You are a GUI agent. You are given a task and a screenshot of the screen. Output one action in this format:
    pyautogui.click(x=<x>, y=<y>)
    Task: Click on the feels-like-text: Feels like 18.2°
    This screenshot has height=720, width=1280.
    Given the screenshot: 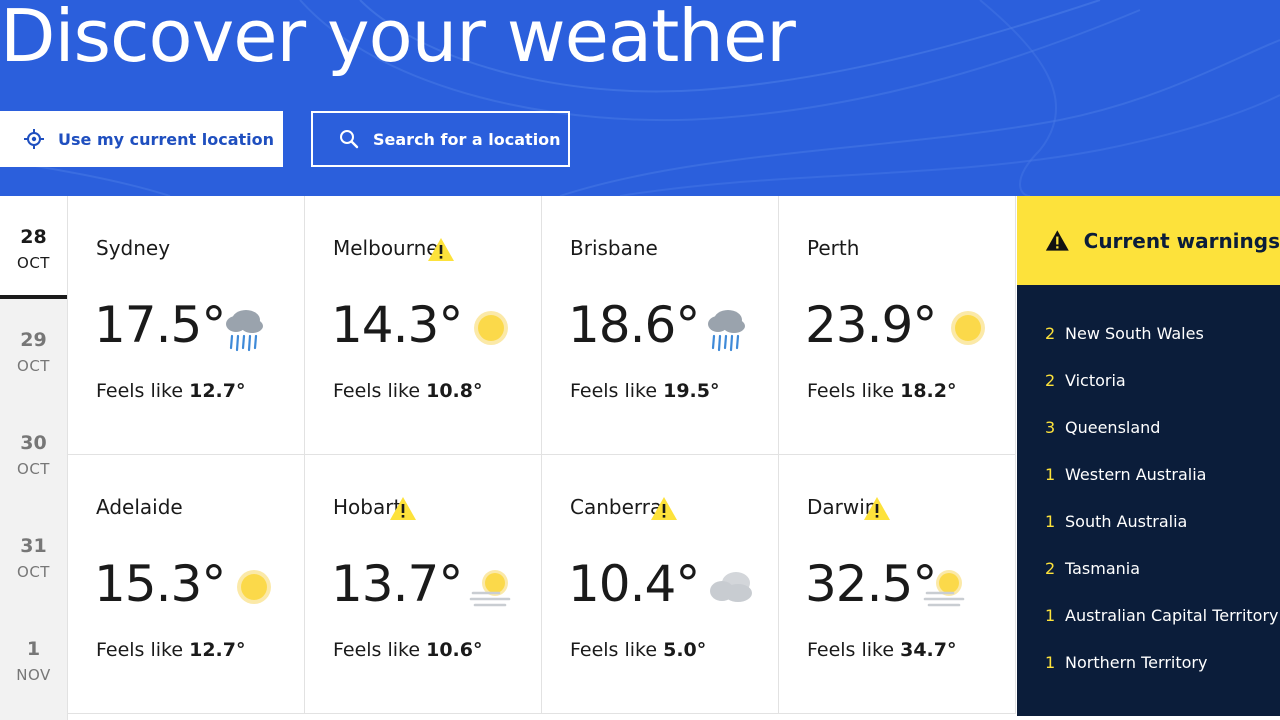 What is the action you would take?
    pyautogui.click(x=882, y=391)
    